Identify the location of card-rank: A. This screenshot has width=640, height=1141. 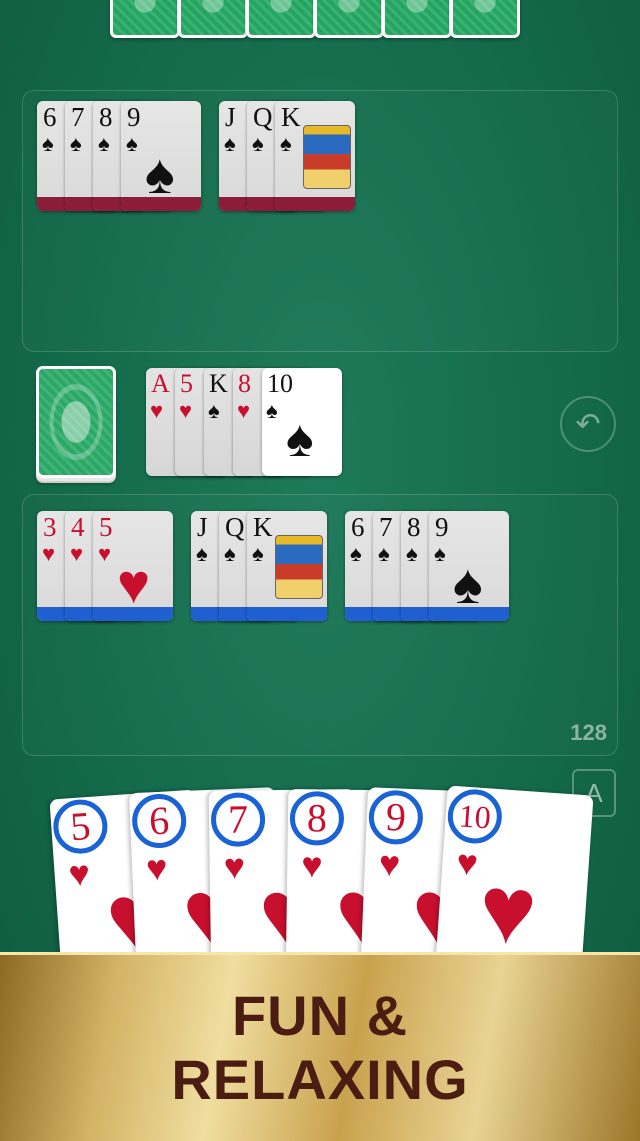
(160, 383).